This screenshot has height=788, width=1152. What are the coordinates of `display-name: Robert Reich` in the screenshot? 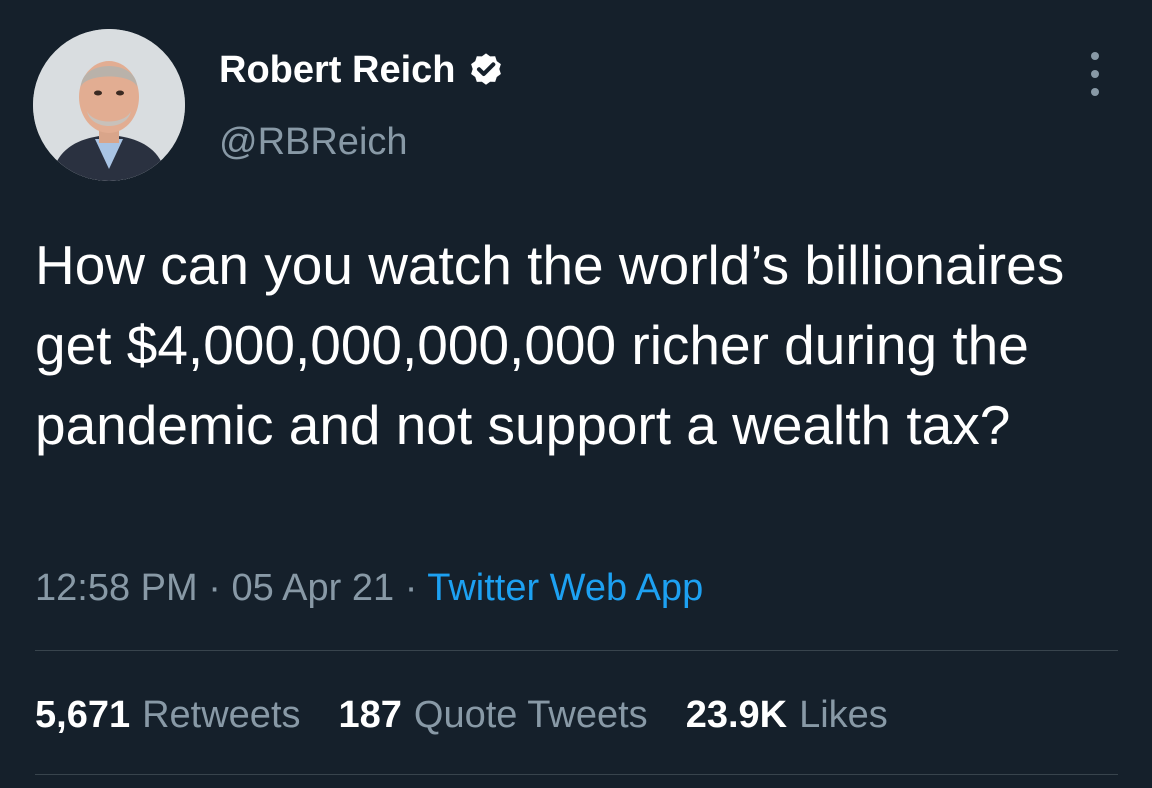 It's located at (362, 70).